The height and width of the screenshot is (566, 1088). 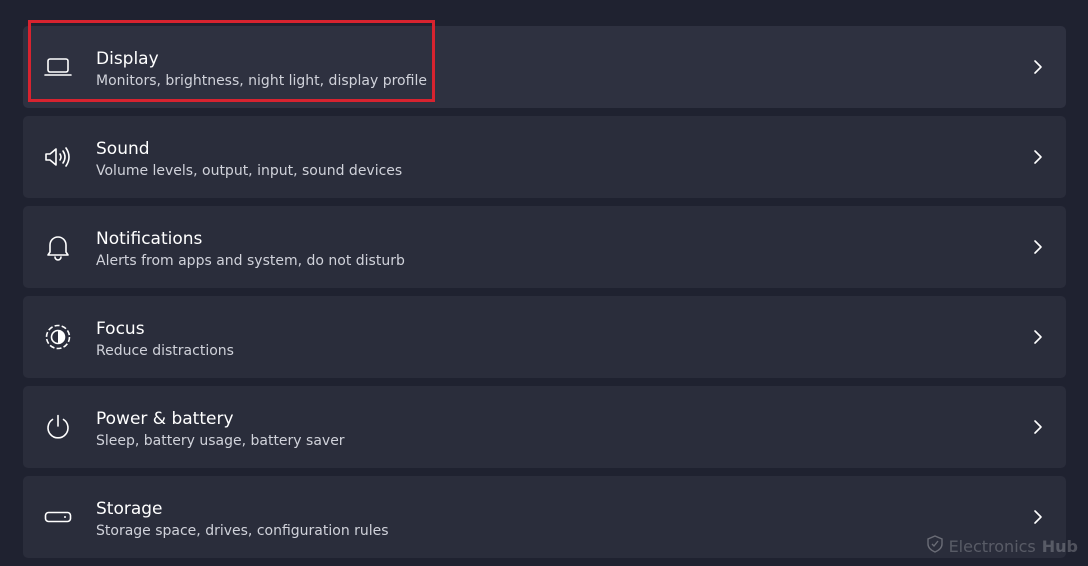 What do you see at coordinates (58, 517) in the screenshot?
I see `storage-drive-icon` at bounding box center [58, 517].